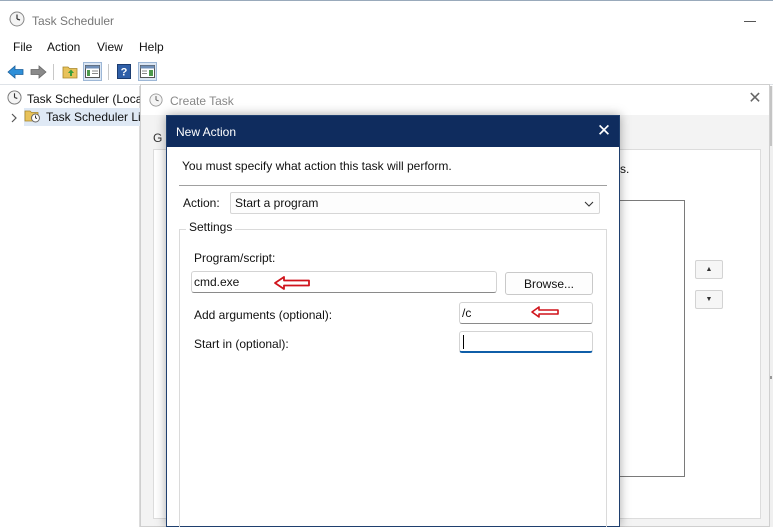 The height and width of the screenshot is (527, 773). Describe the element at coordinates (241, 344) in the screenshot. I see `start-in-label: Start in (optional):` at that location.